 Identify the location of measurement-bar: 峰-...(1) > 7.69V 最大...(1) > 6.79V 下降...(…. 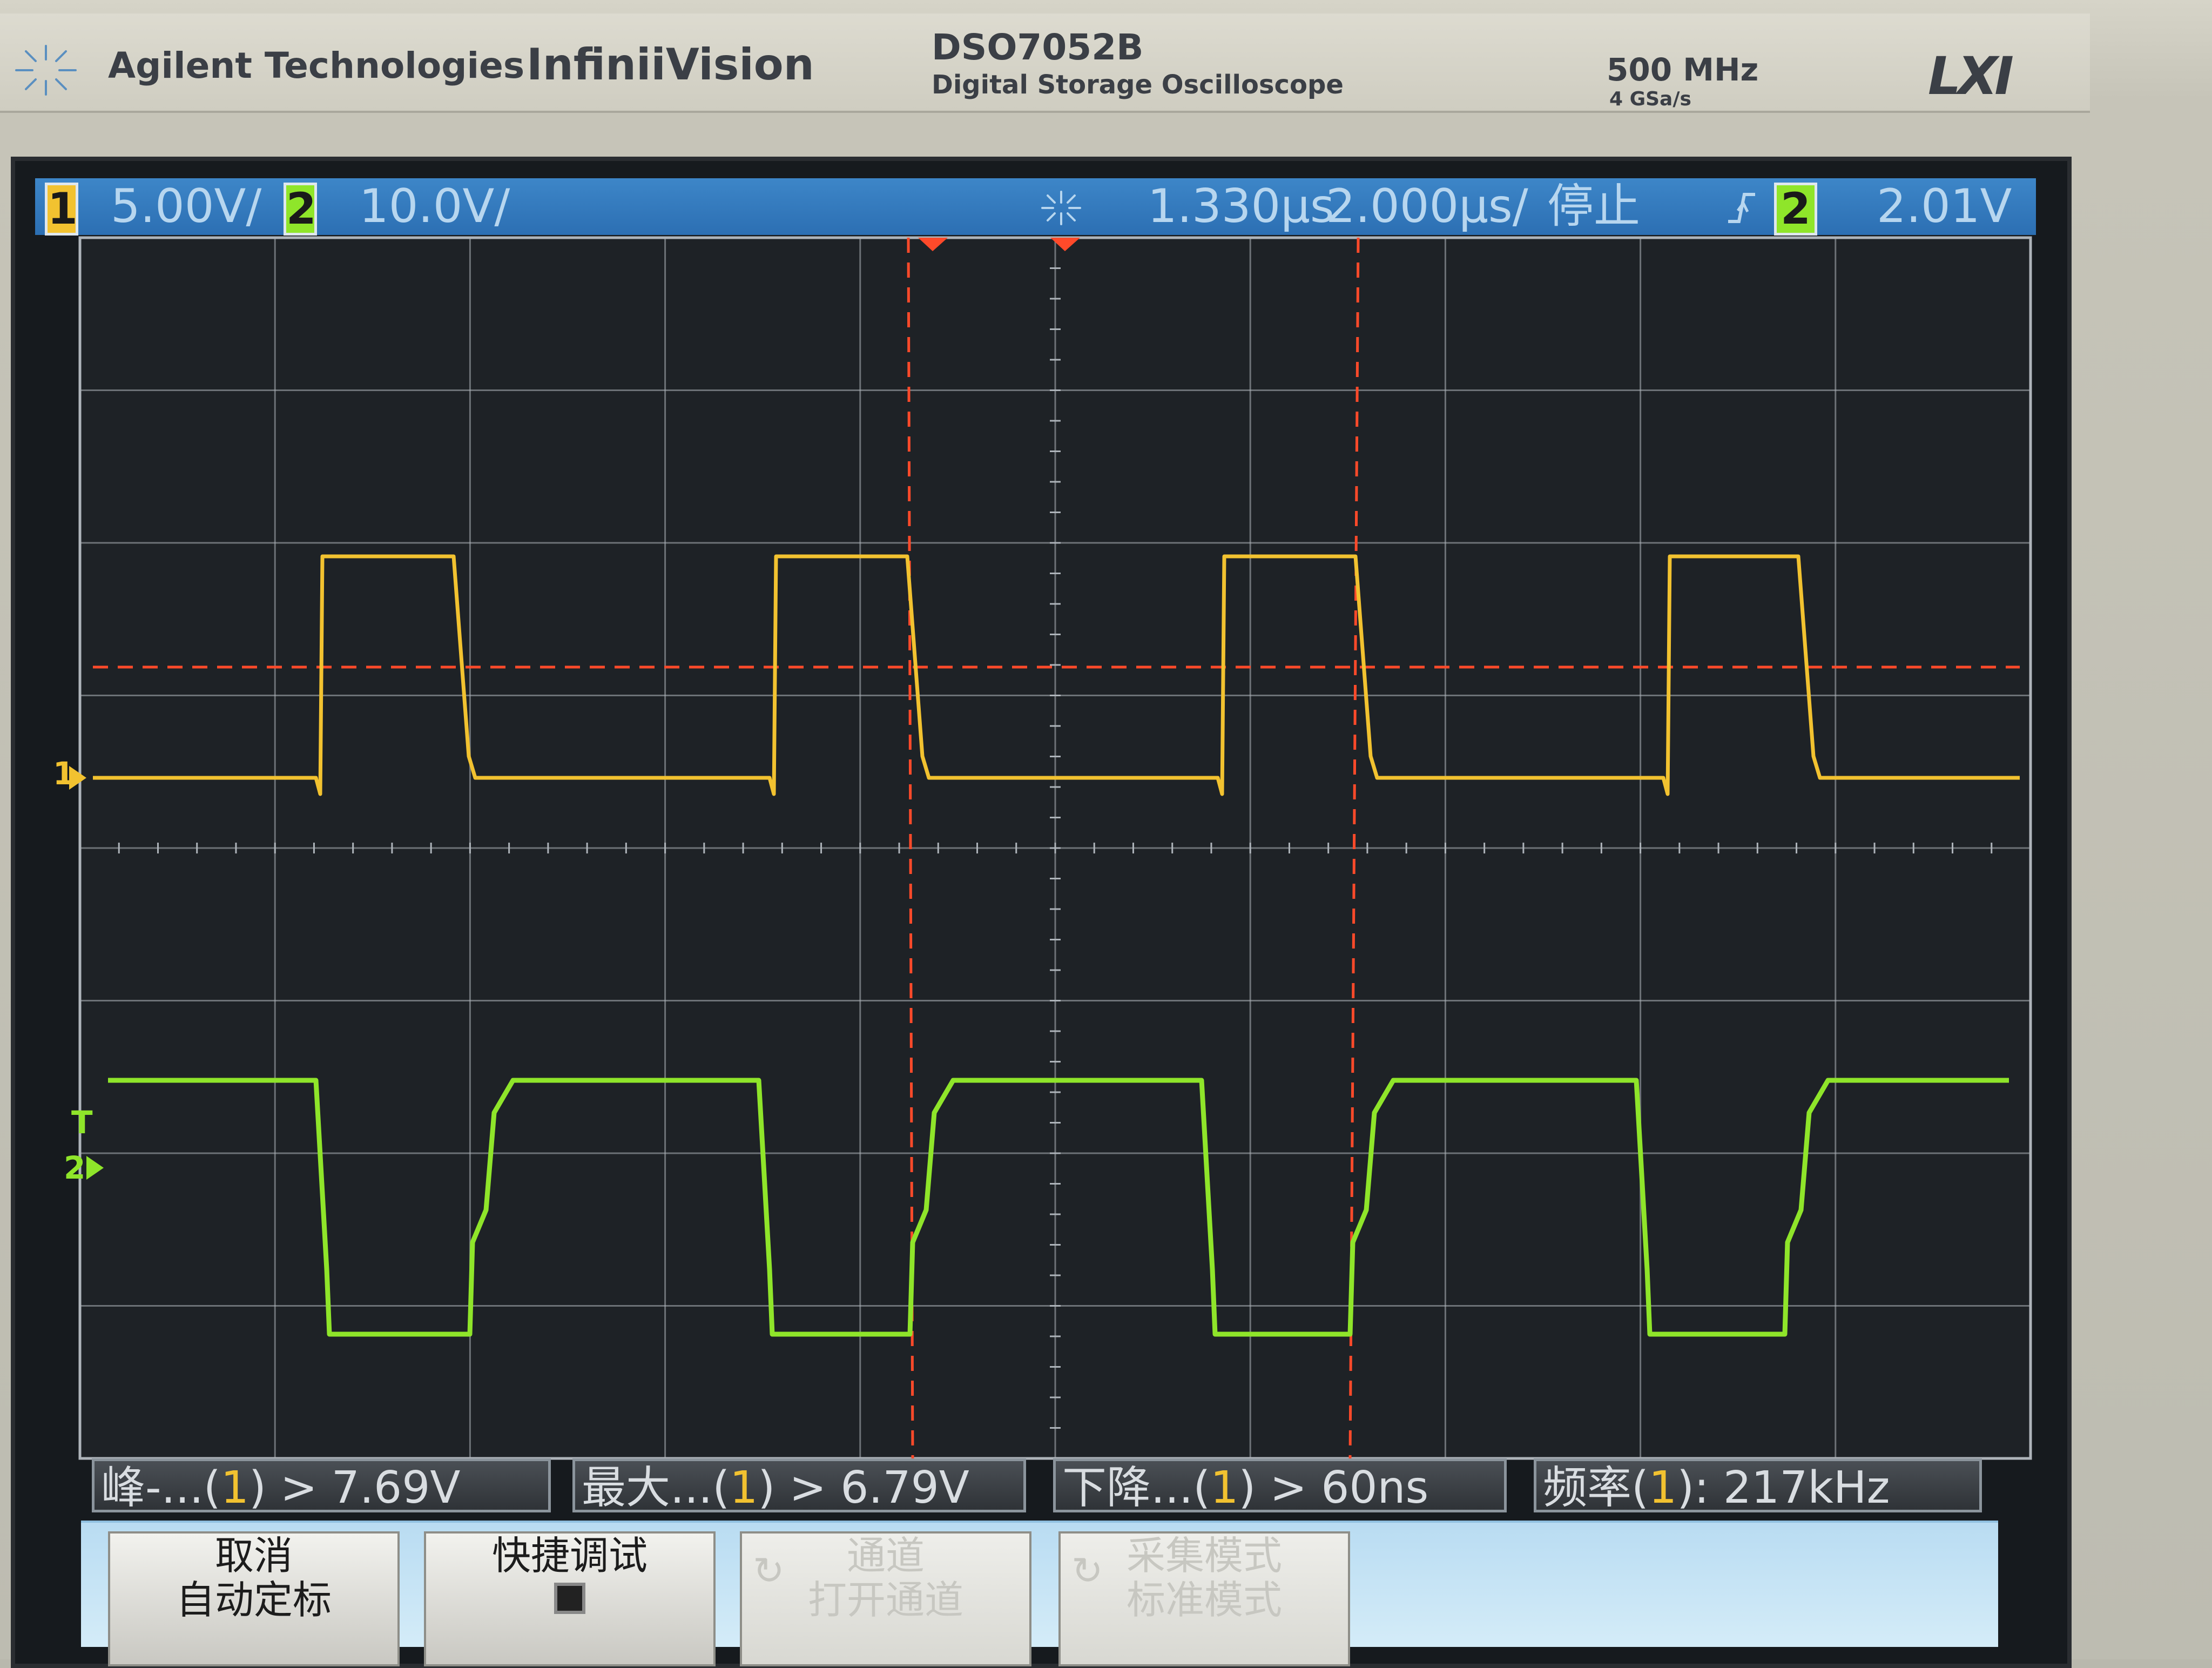
(1050, 1488).